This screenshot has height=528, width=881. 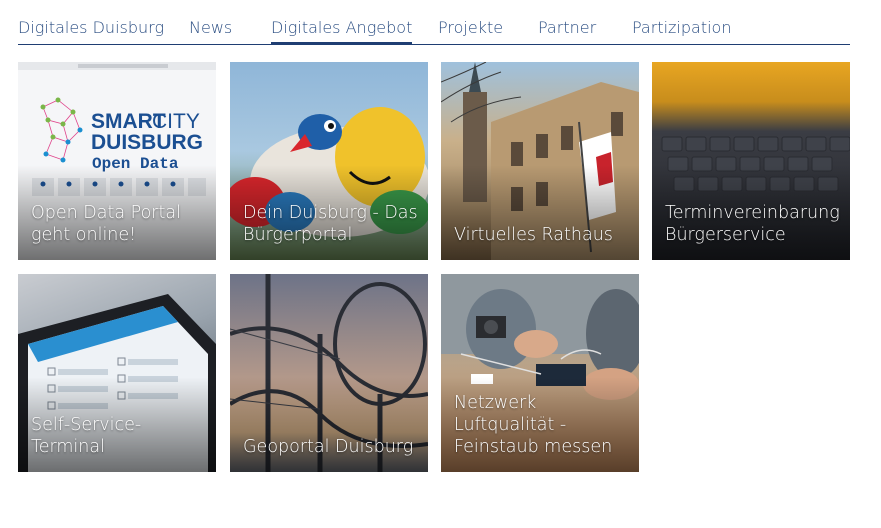 What do you see at coordinates (681, 27) in the screenshot?
I see `nav-item-partizipation: Partizipation` at bounding box center [681, 27].